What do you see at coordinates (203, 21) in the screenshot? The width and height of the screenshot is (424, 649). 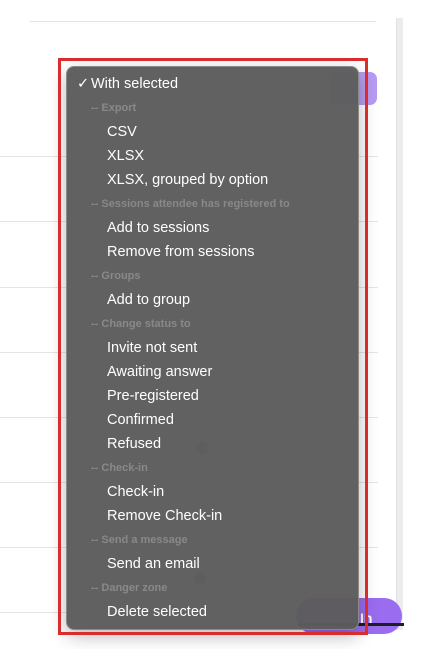 I see `row-divider` at bounding box center [203, 21].